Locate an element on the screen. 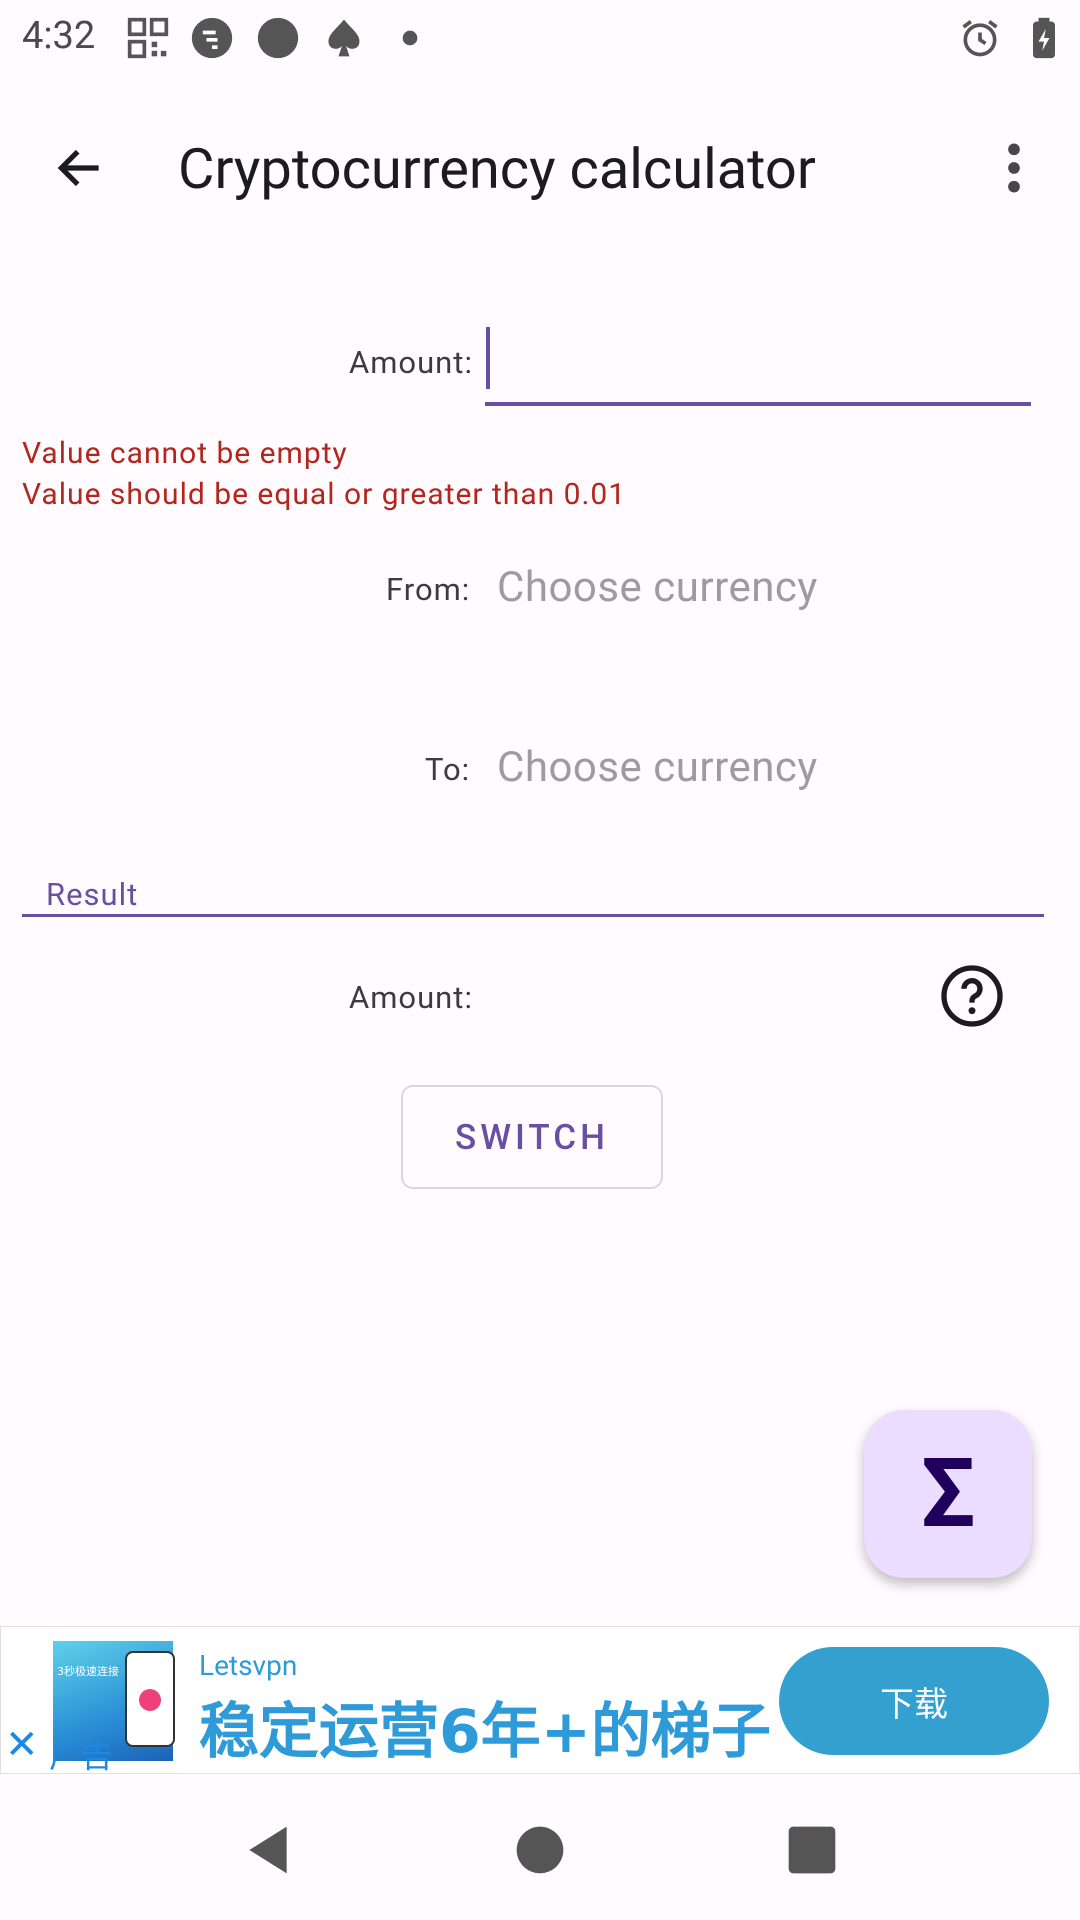 This screenshot has width=1080, height=1920. ad-close-icon: ✕ is located at coordinates (22, 1745).